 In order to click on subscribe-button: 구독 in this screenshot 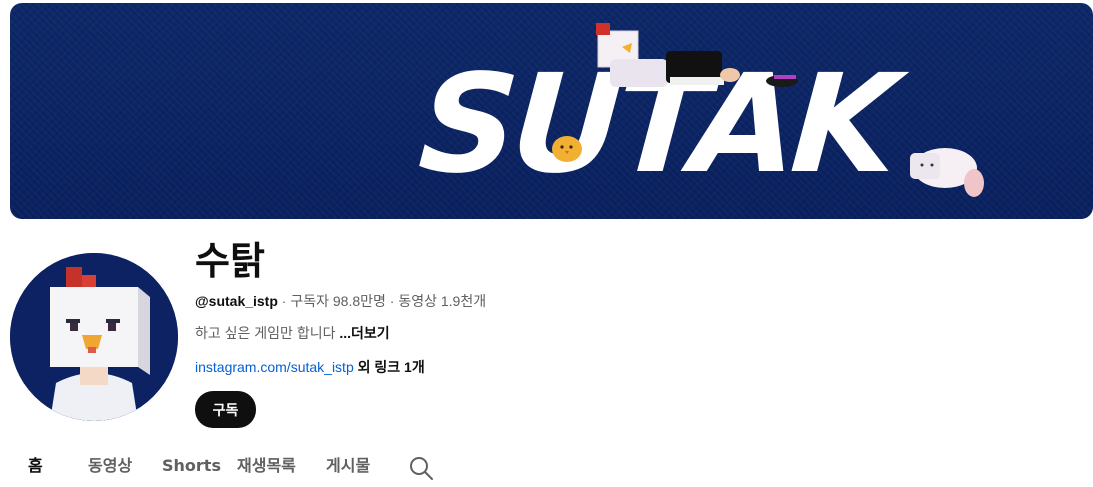, I will do `click(225, 409)`.